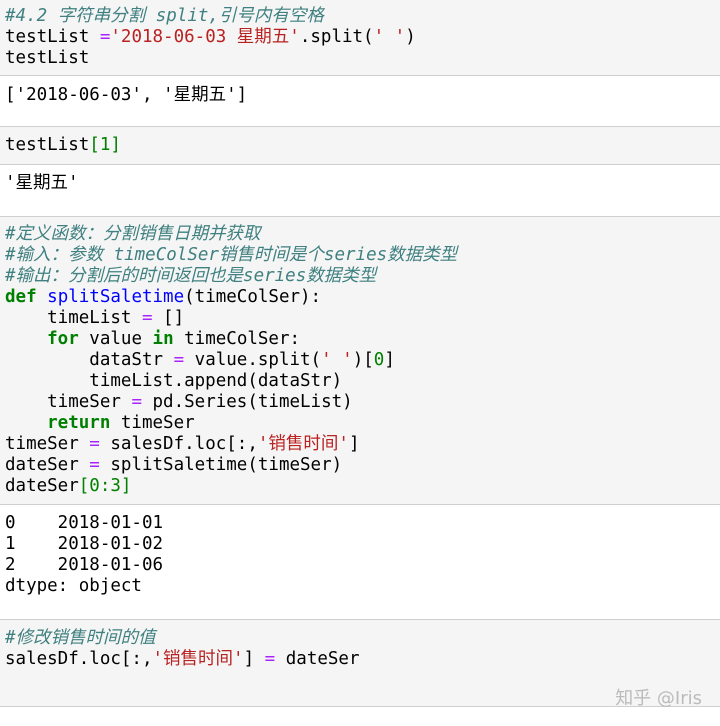 Image resolution: width=720 pixels, height=726 pixels. I want to click on output-text: dtype: object, so click(73, 586).